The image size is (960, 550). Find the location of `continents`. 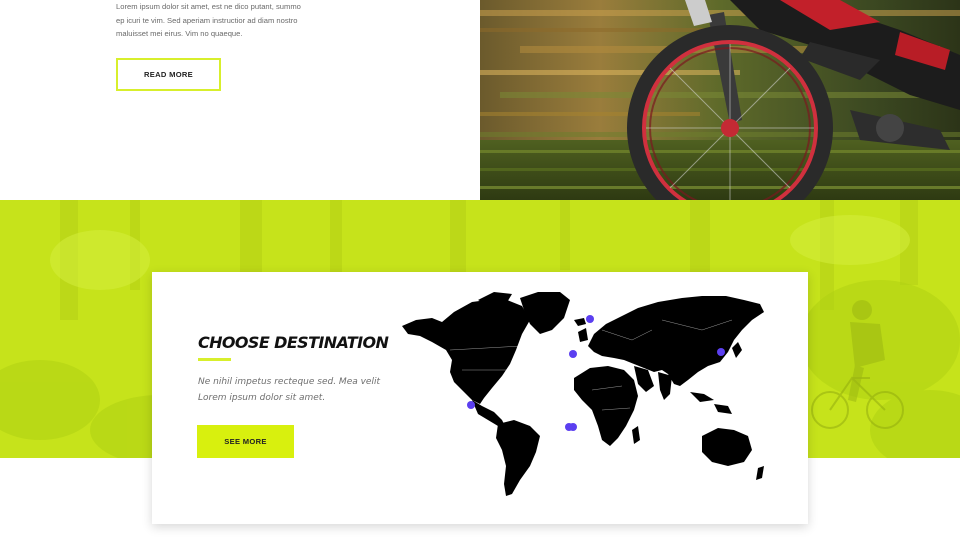

continents is located at coordinates (583, 394).